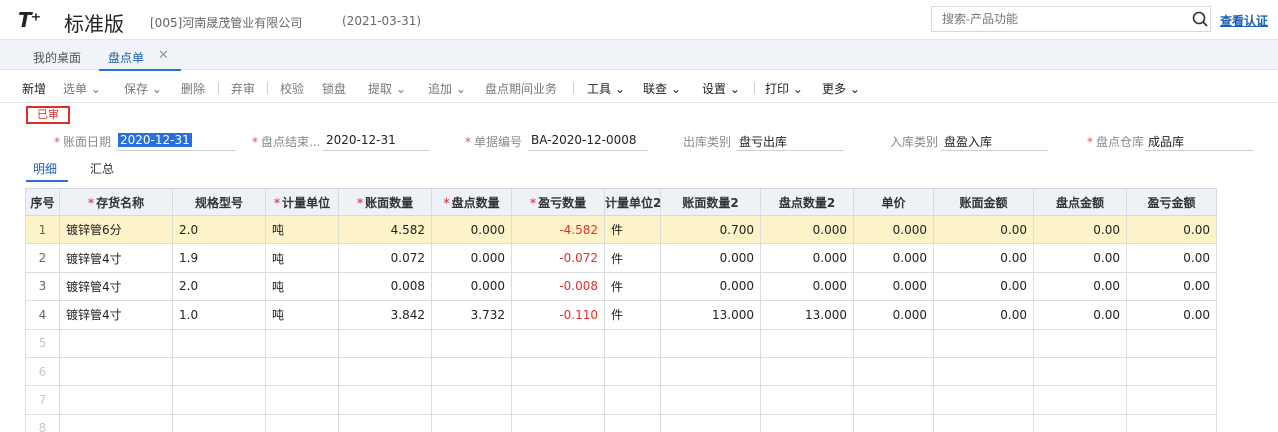 This screenshot has height=432, width=1278. Describe the element at coordinates (385, 202) in the screenshot. I see `col-header-book-qty: * 账面数量` at that location.